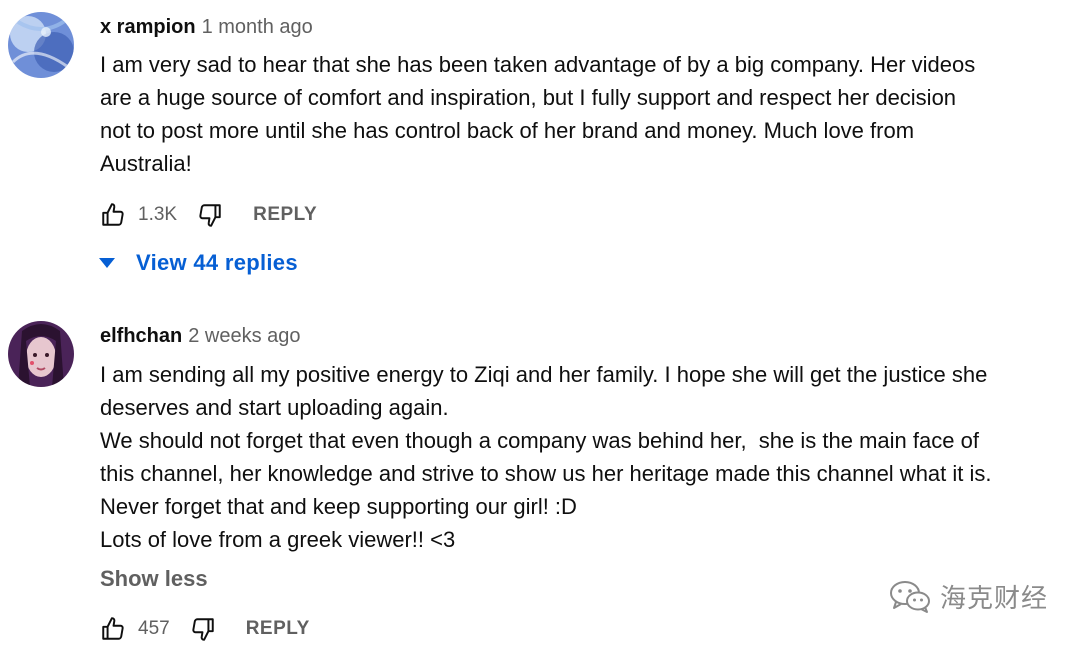 Image resolution: width=1080 pixels, height=646 pixels. What do you see at coordinates (244, 336) in the screenshot?
I see `comment-timestamp: 2 weeks ago` at bounding box center [244, 336].